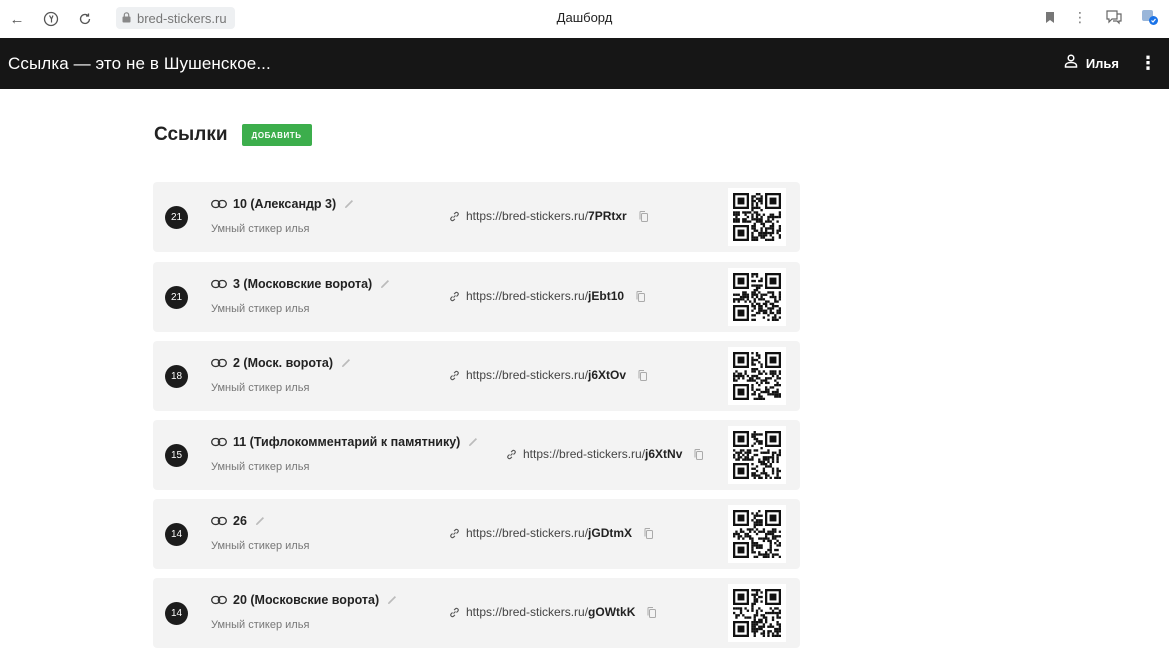  Describe the element at coordinates (602, 454) in the screenshot. I see `short-url: https://bred-stickers.ru/j6XtNv` at that location.